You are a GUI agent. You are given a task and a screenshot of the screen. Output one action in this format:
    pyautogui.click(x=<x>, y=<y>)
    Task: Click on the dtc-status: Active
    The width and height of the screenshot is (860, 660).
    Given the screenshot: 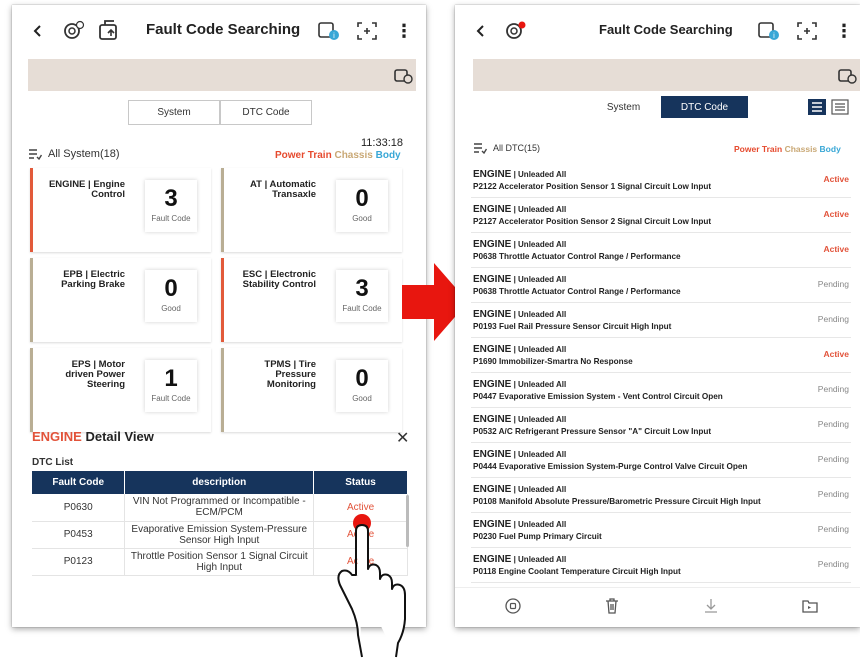 What is the action you would take?
    pyautogui.click(x=836, y=214)
    